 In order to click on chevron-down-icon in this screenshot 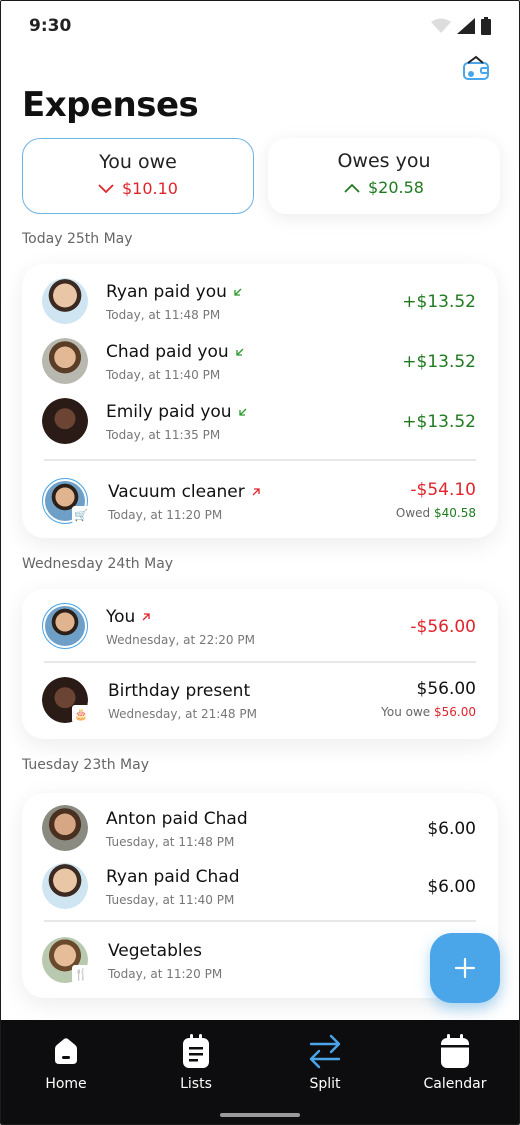, I will do `click(106, 188)`.